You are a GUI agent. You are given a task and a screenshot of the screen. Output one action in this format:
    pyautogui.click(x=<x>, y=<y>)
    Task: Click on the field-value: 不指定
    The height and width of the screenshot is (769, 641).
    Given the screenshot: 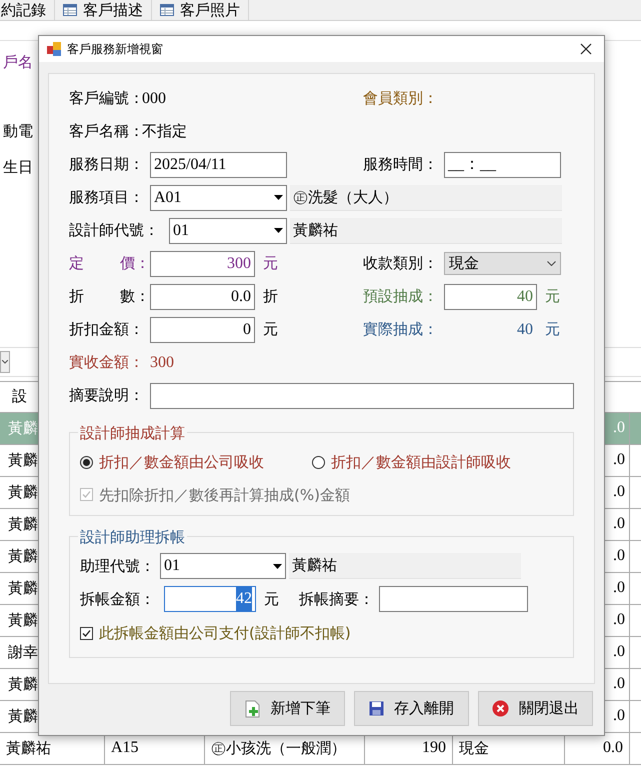 What is the action you would take?
    pyautogui.click(x=164, y=131)
    